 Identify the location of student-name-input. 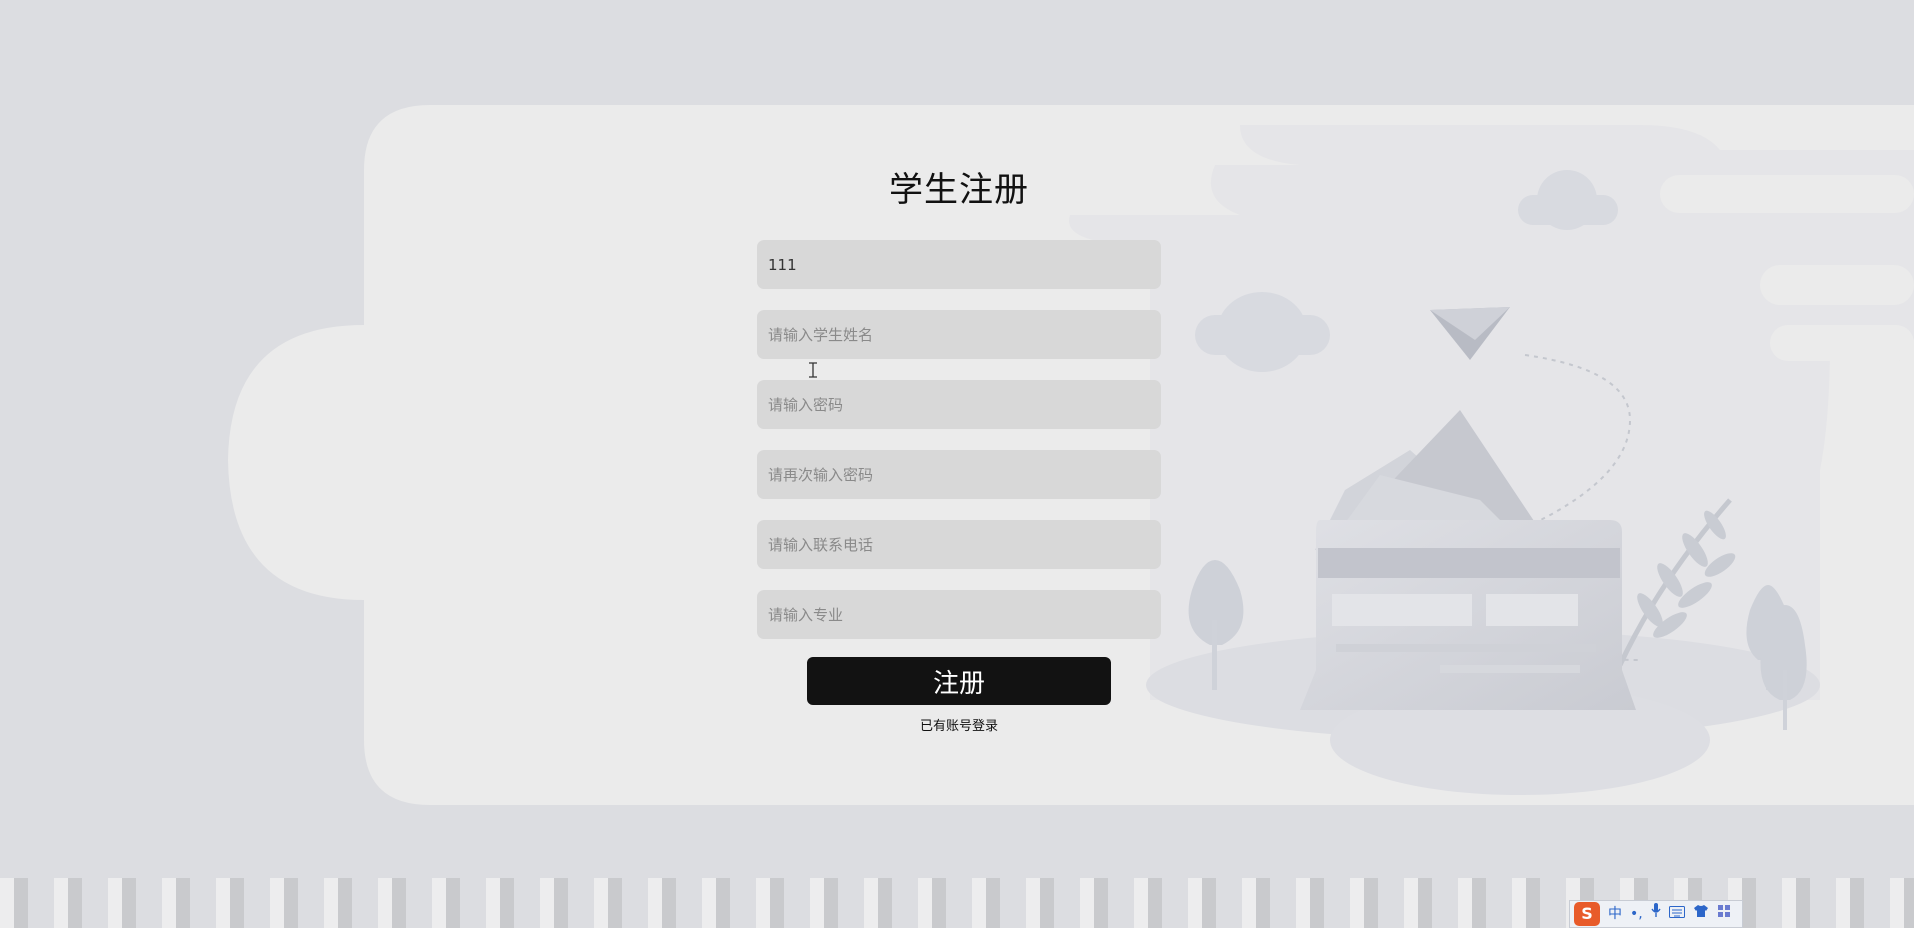
(959, 334).